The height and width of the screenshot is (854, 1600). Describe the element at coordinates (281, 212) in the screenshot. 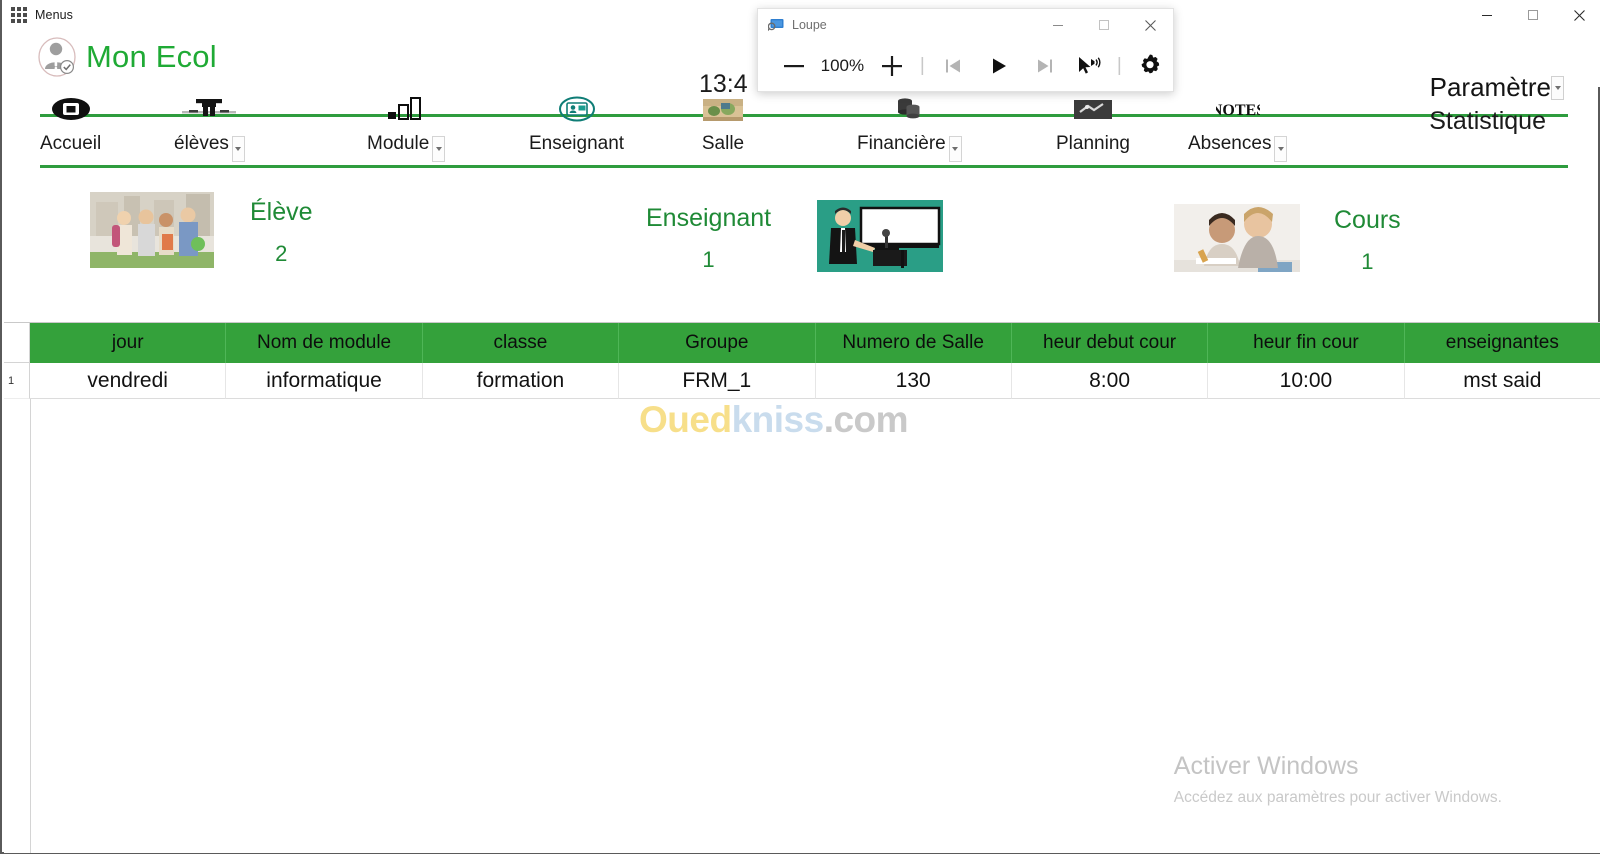

I see `card-title: Élève` at that location.